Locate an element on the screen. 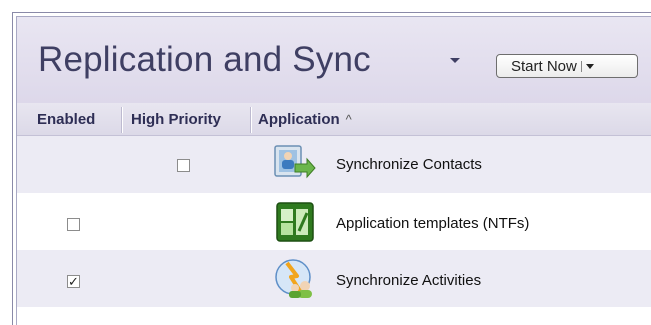  page-title: Replication and Sync is located at coordinates (204, 60).